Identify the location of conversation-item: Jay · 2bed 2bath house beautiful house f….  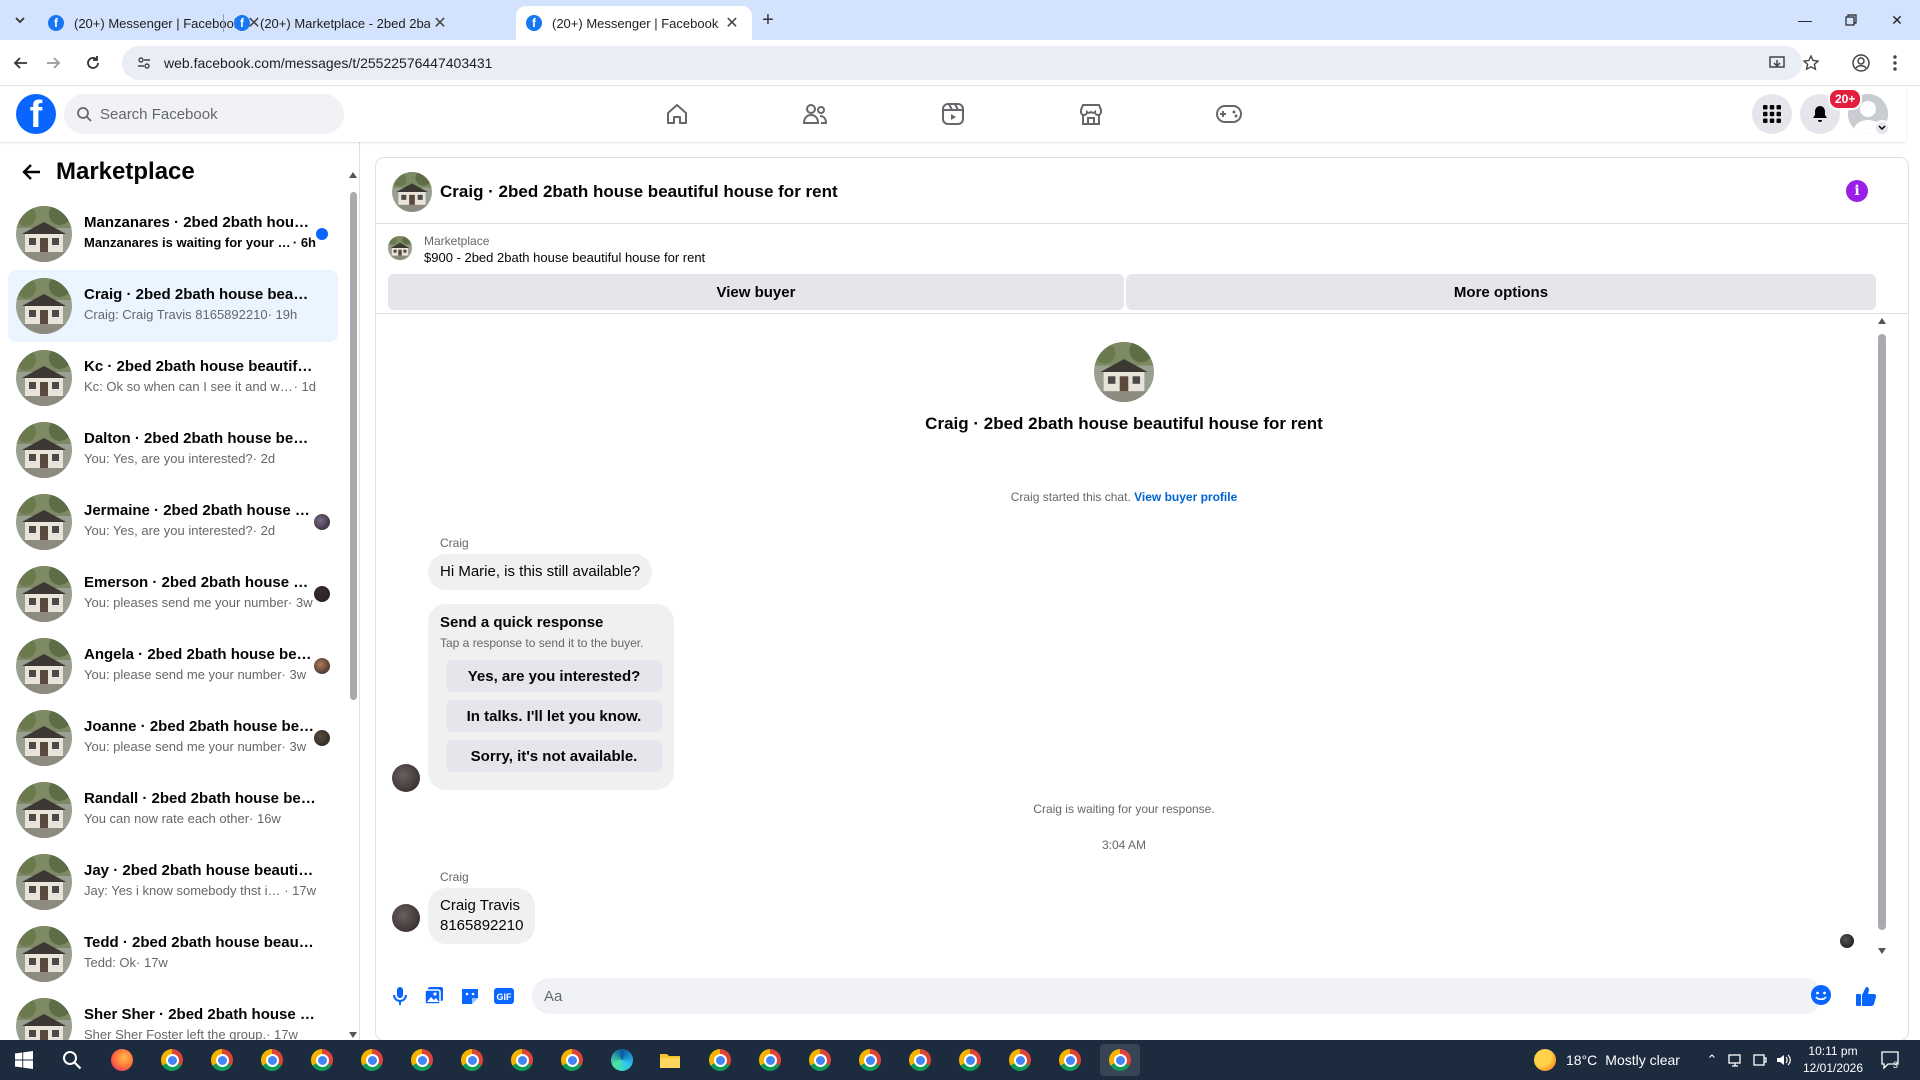
(173, 882).